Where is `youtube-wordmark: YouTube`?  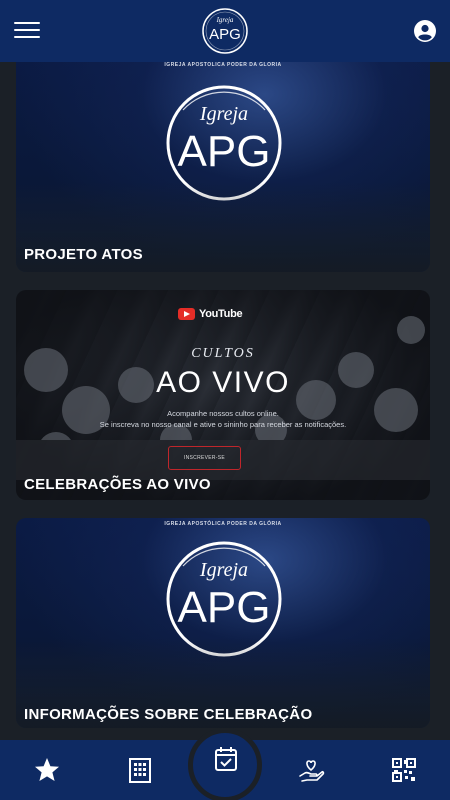 youtube-wordmark: YouTube is located at coordinates (221, 314).